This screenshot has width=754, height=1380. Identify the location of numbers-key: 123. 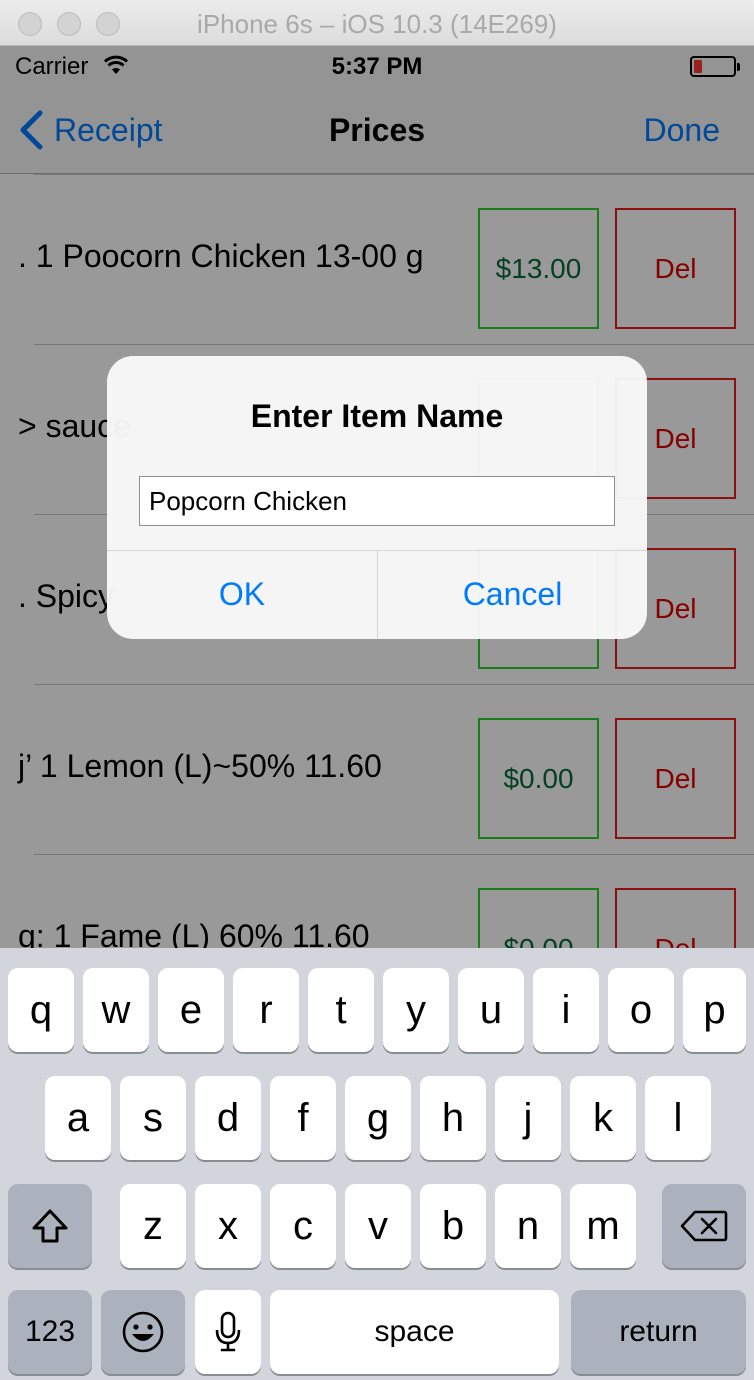
(50, 1332).